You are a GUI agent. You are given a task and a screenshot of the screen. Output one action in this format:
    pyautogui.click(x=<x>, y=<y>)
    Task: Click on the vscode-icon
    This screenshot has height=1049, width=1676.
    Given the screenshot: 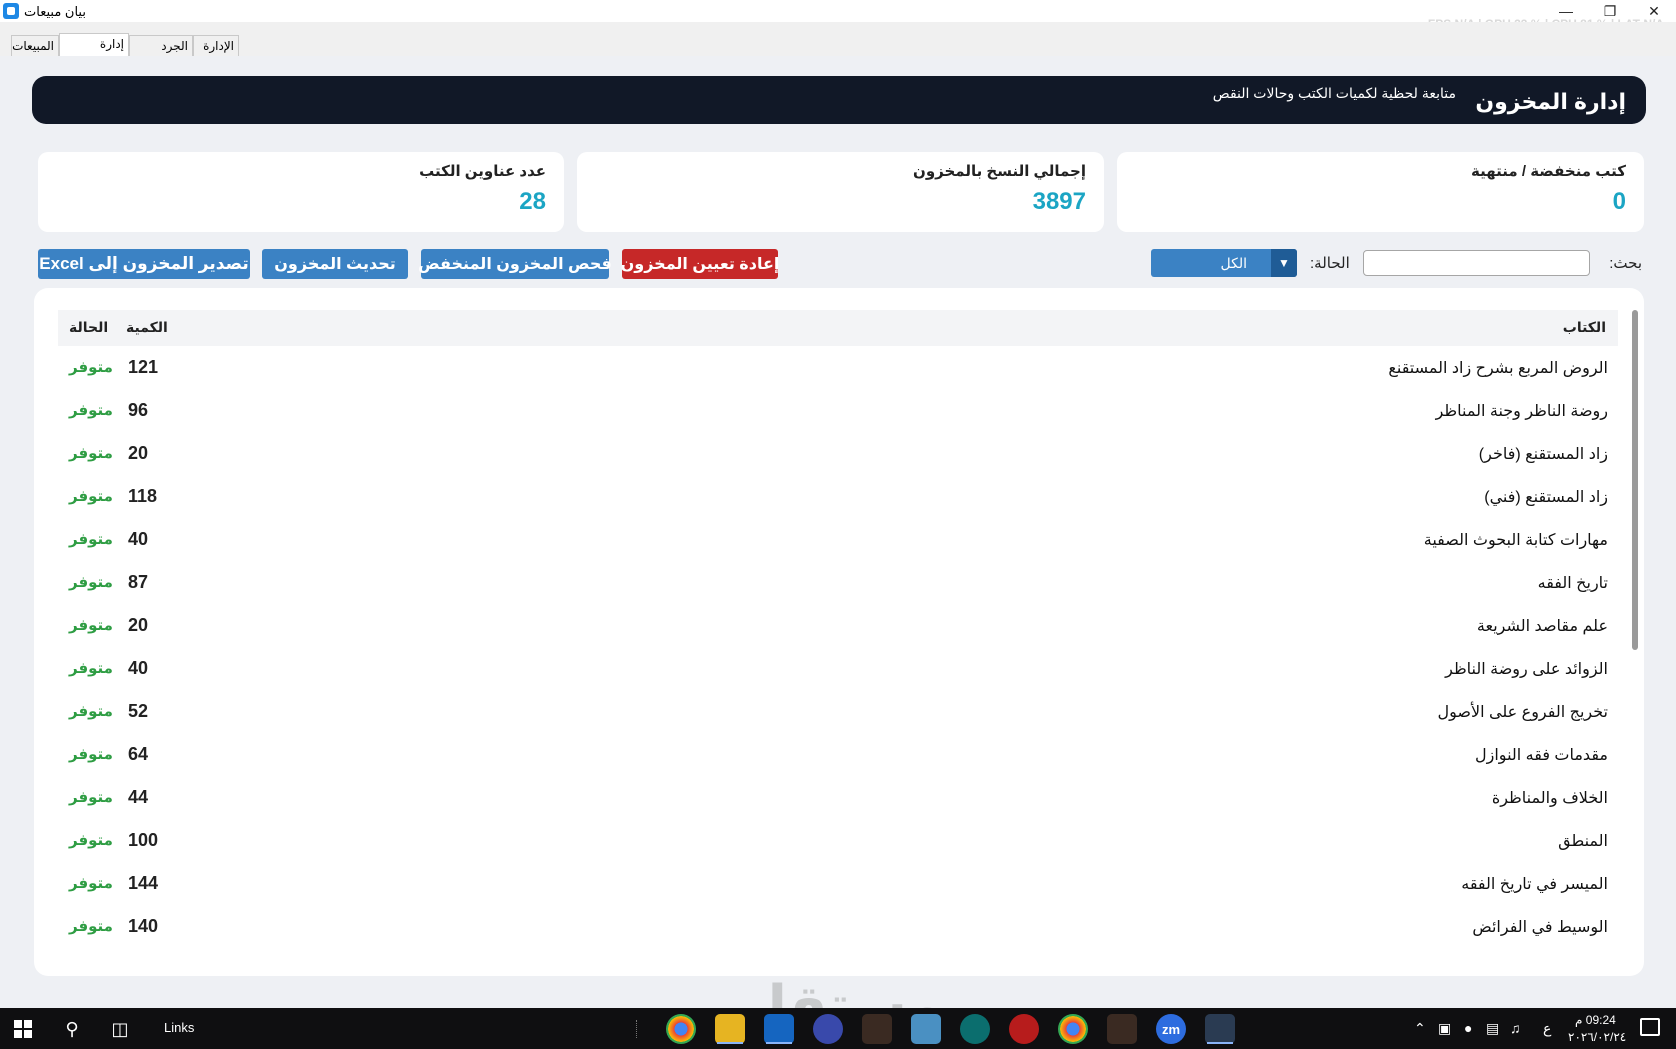 What is the action you would take?
    pyautogui.click(x=779, y=1029)
    